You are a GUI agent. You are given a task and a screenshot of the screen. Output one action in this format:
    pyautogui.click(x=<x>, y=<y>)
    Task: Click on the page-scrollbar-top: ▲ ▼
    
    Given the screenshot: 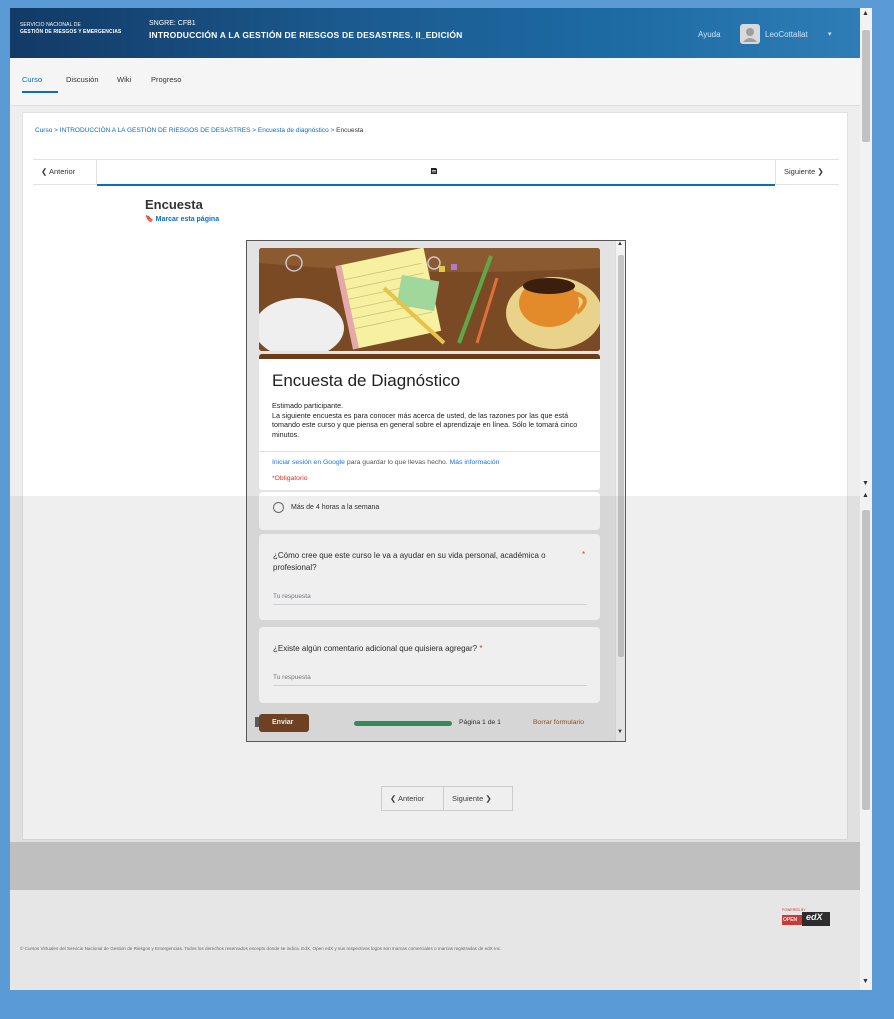 What is the action you would take?
    pyautogui.click(x=866, y=249)
    